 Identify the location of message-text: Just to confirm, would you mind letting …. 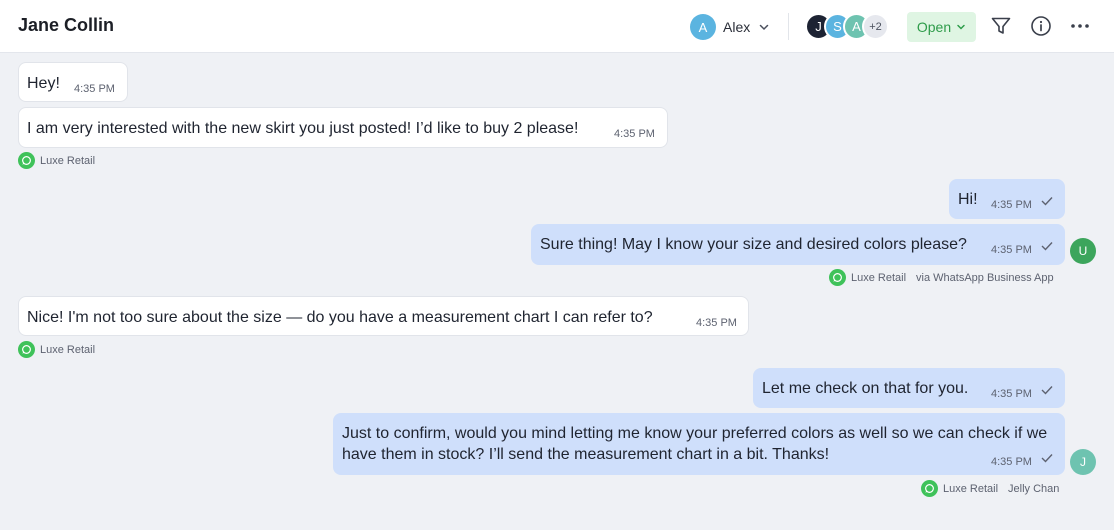
(695, 444).